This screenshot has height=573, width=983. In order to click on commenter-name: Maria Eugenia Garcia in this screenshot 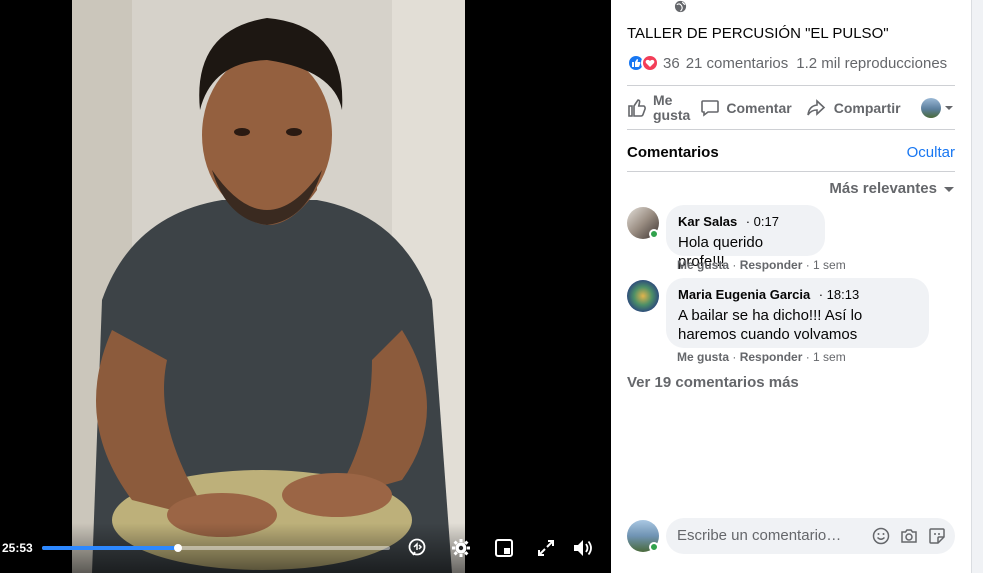, I will do `click(744, 294)`.